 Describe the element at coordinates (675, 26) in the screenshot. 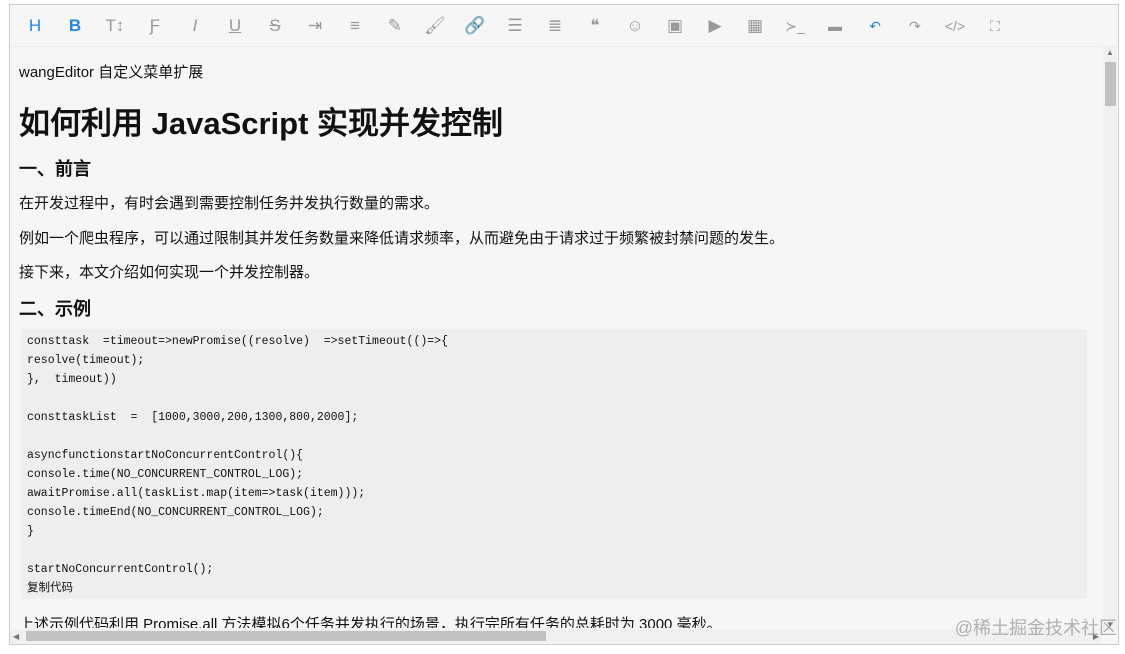

I see `image-icon: ▣` at that location.